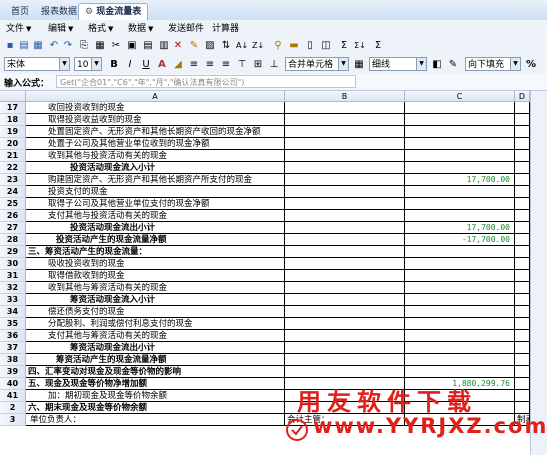  I want to click on cell-a: 收到其他与投资活动有关的现金, so click(155, 156).